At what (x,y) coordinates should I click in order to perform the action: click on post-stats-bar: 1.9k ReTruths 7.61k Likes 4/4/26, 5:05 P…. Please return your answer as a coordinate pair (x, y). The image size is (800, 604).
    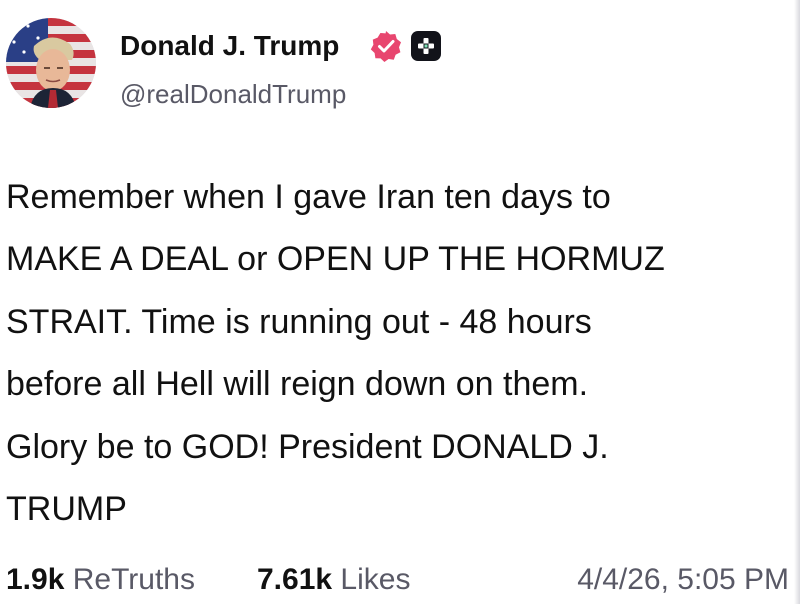
    Looking at the image, I should click on (400, 580).